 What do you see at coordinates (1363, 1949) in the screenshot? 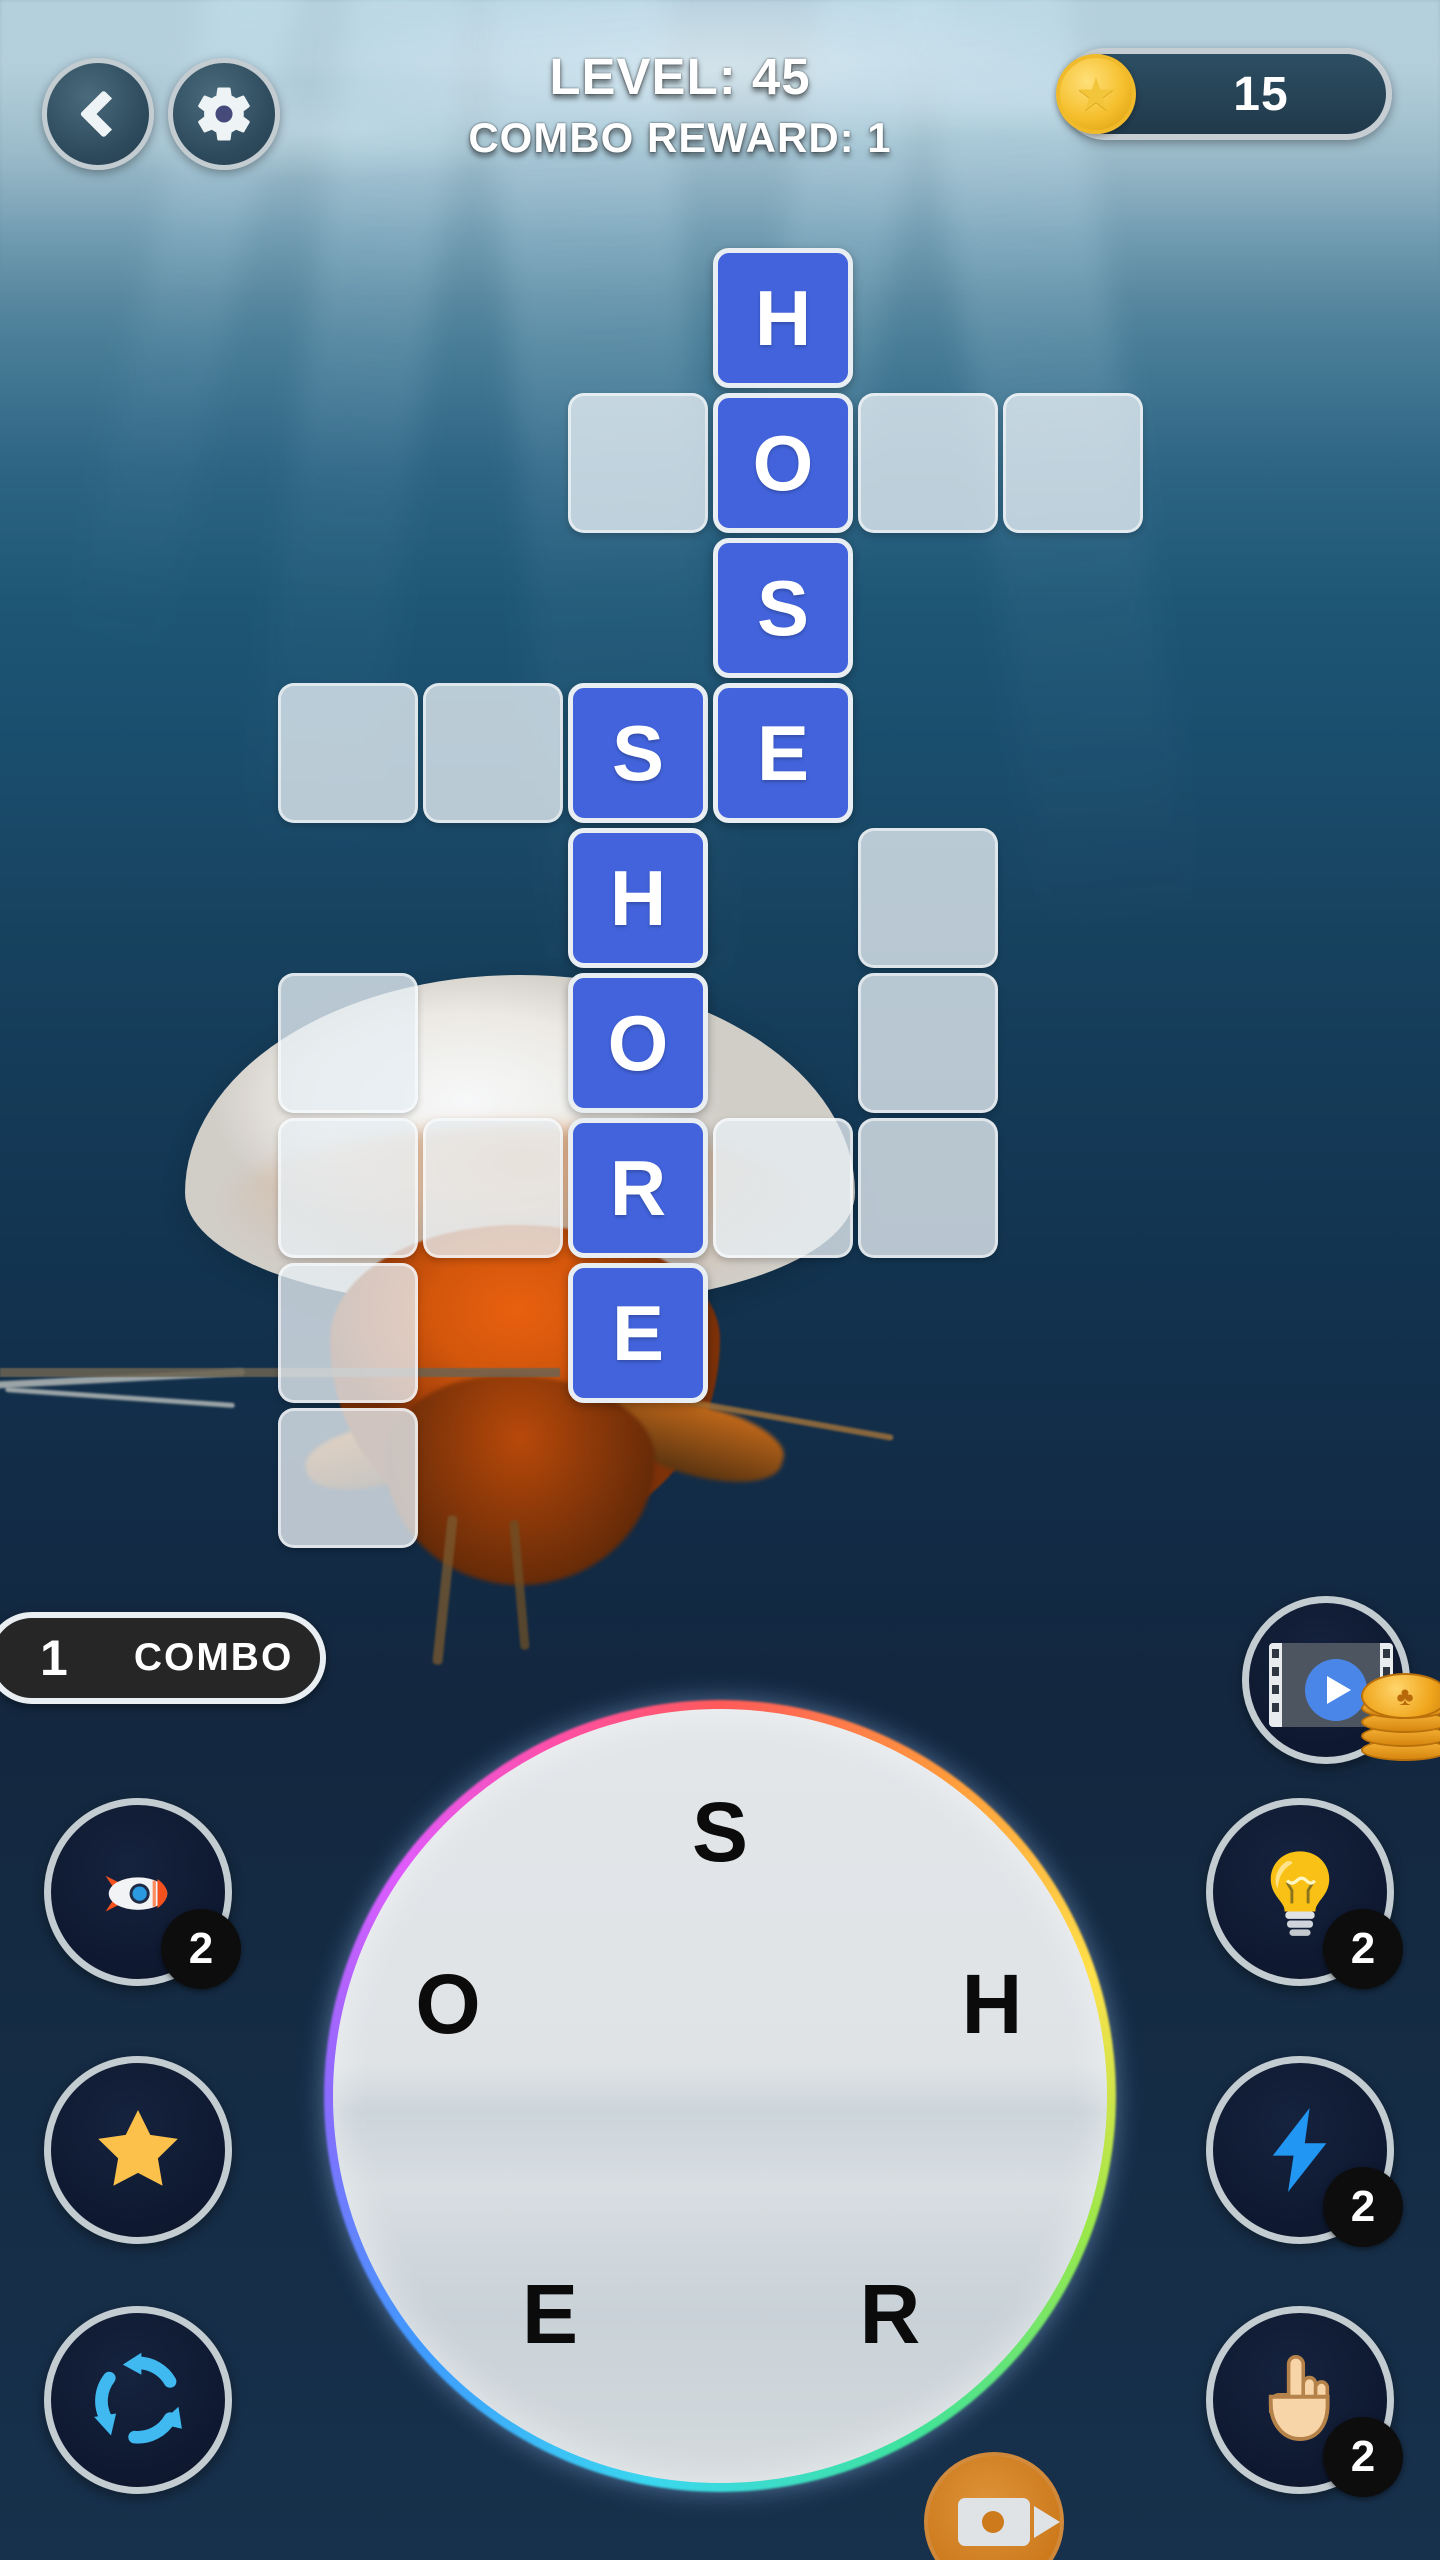
I see `hint-bulb-powerup-badge: 2` at bounding box center [1363, 1949].